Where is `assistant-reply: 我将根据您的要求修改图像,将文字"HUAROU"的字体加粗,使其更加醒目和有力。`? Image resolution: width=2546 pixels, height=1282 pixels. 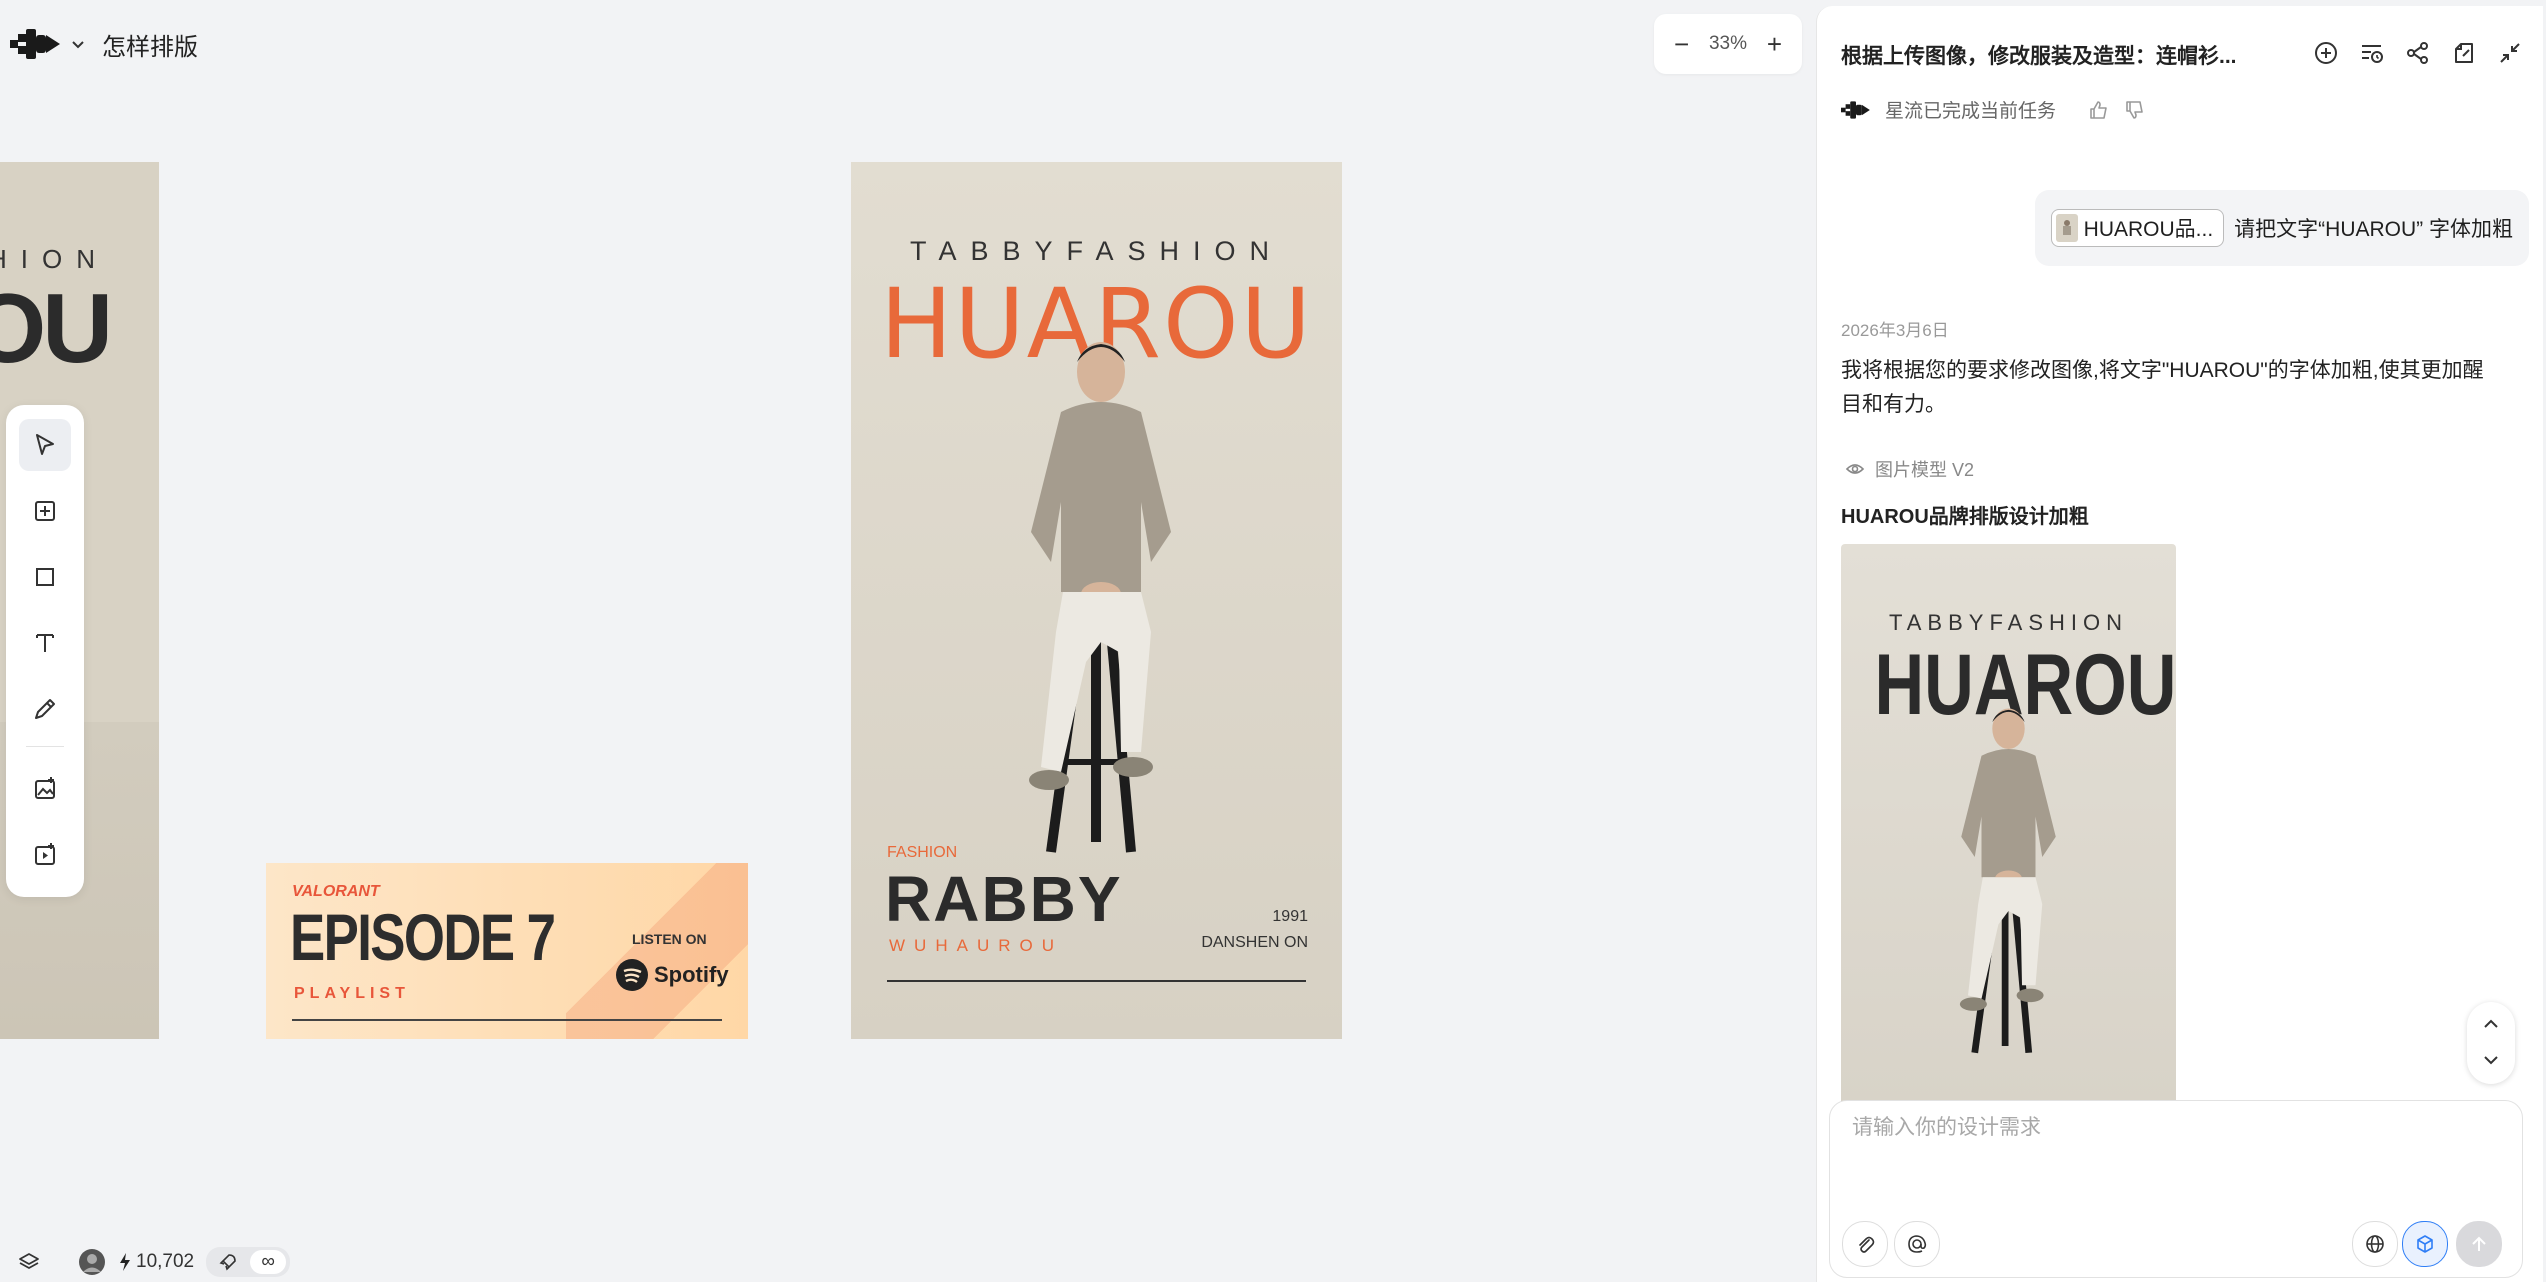 assistant-reply: 我将根据您的要求修改图像,将文字"HUAROU"的字体加粗,使其更加醒目和有力。 is located at coordinates (2162, 387).